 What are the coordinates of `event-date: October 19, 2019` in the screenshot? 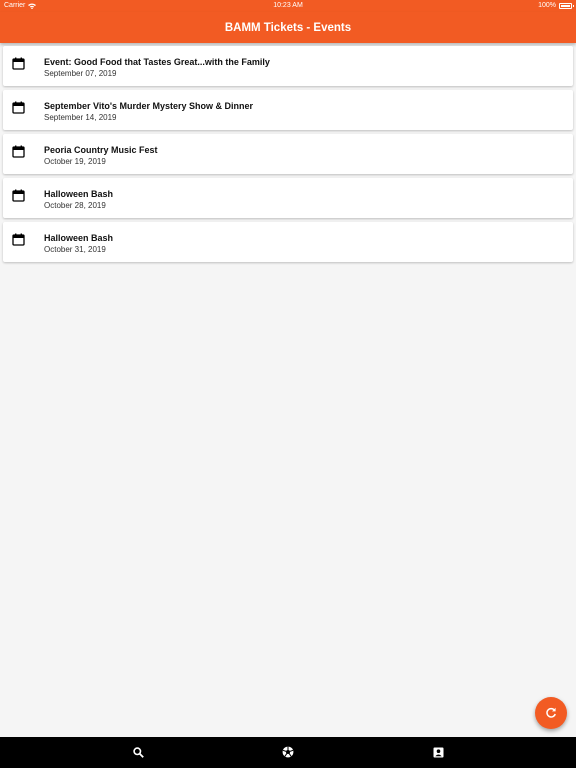 It's located at (75, 161).